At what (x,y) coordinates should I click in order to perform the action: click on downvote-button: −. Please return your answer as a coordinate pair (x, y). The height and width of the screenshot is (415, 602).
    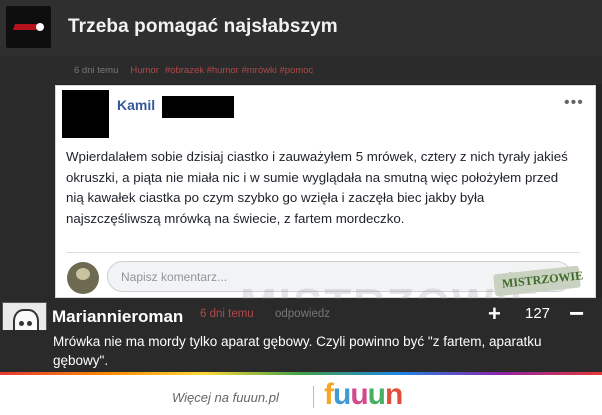
    Looking at the image, I should click on (576, 313).